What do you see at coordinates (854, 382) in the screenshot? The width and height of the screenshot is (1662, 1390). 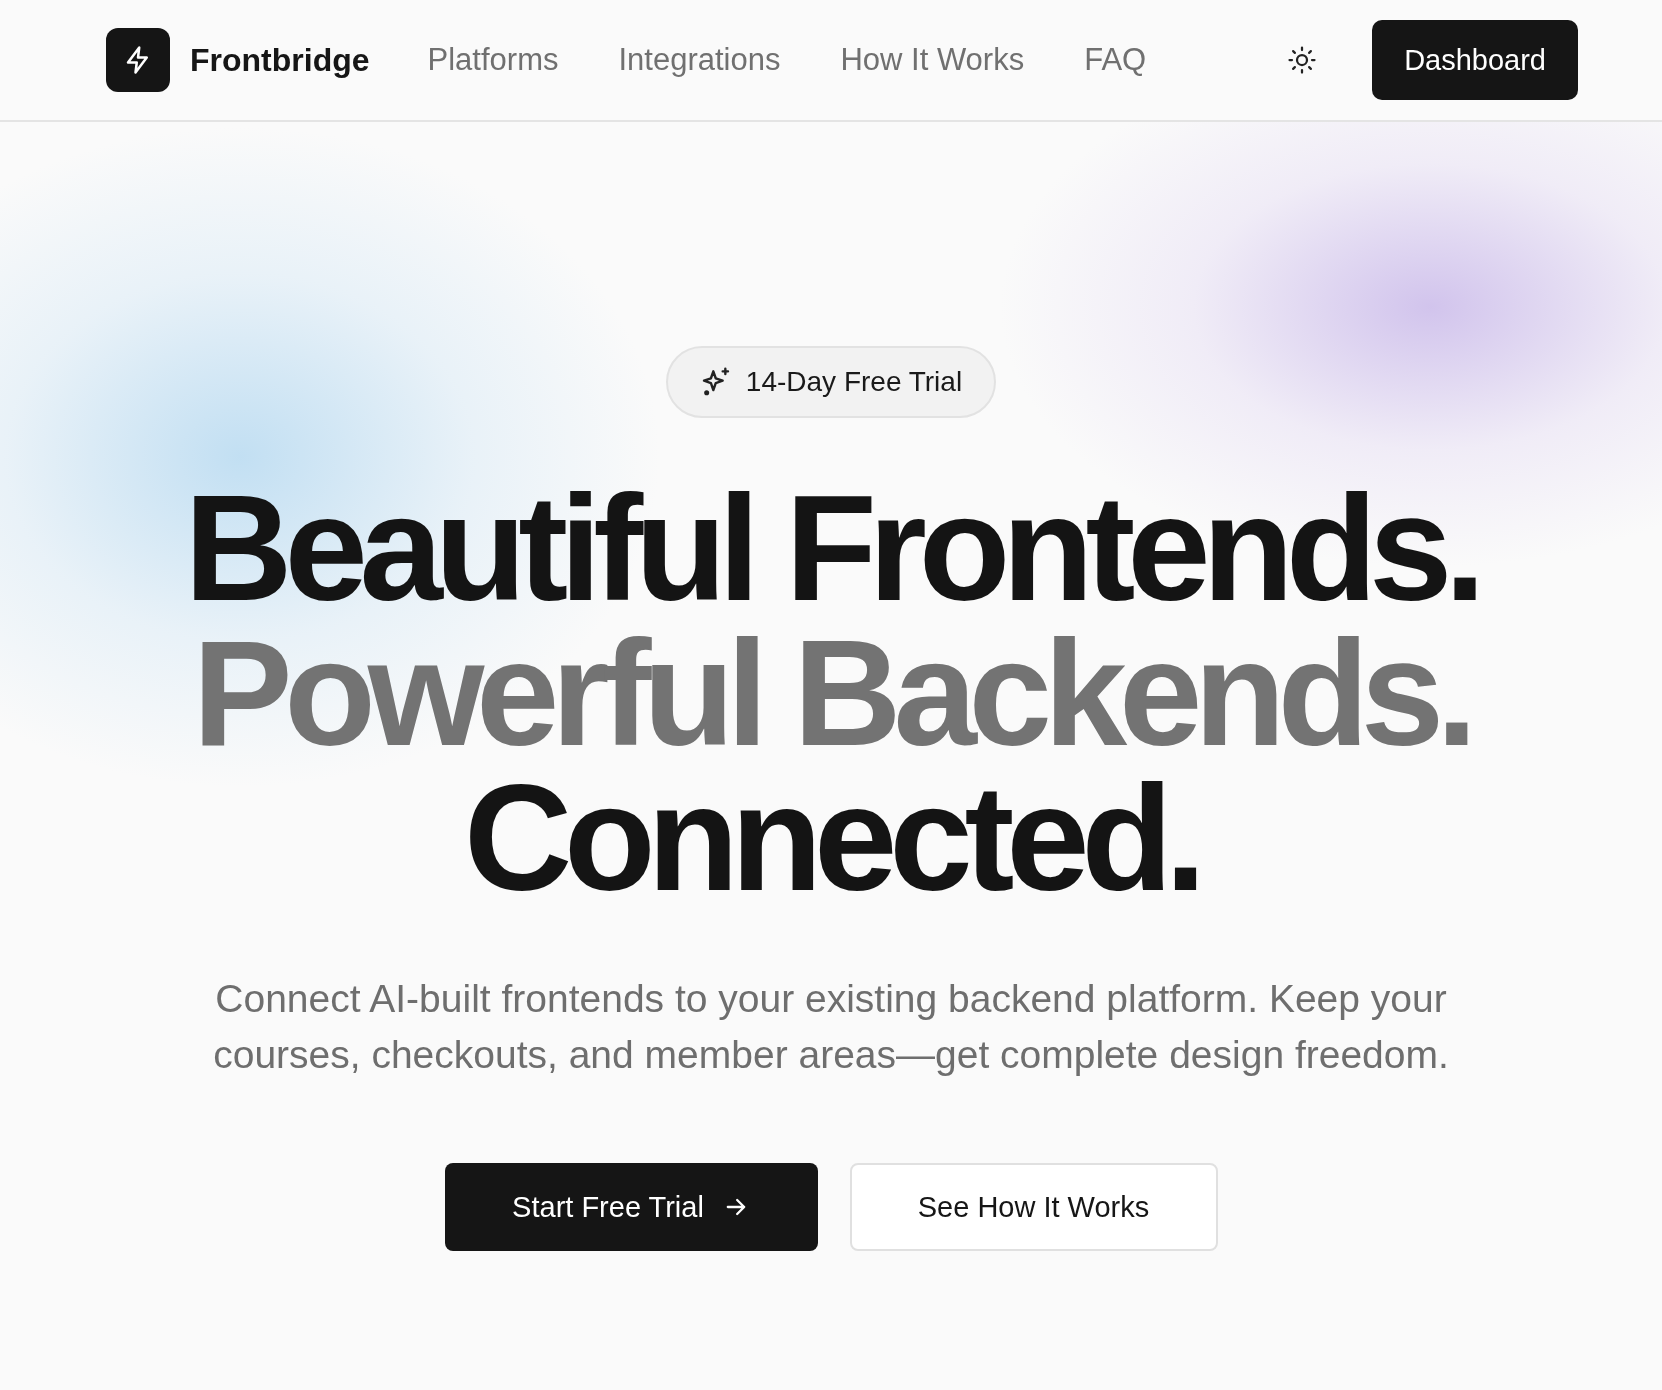 I see `badge-text: 14-Day Free Trial` at bounding box center [854, 382].